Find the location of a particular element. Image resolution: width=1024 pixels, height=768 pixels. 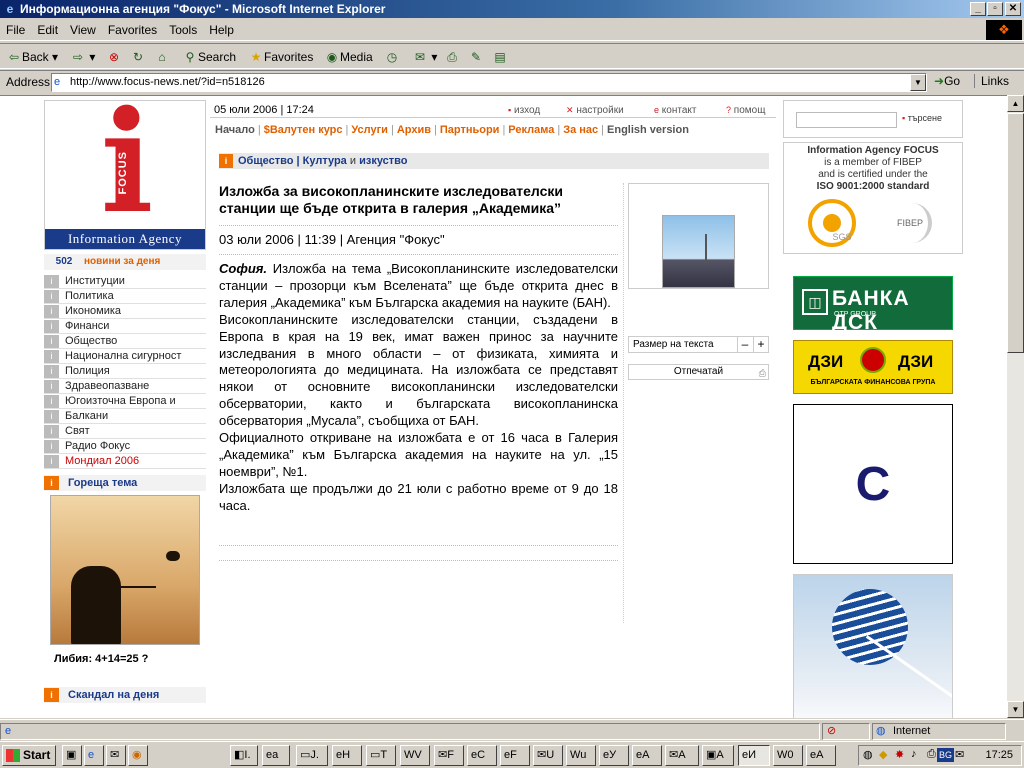

scroll-down-icon: ▼ is located at coordinates (1015, 709).